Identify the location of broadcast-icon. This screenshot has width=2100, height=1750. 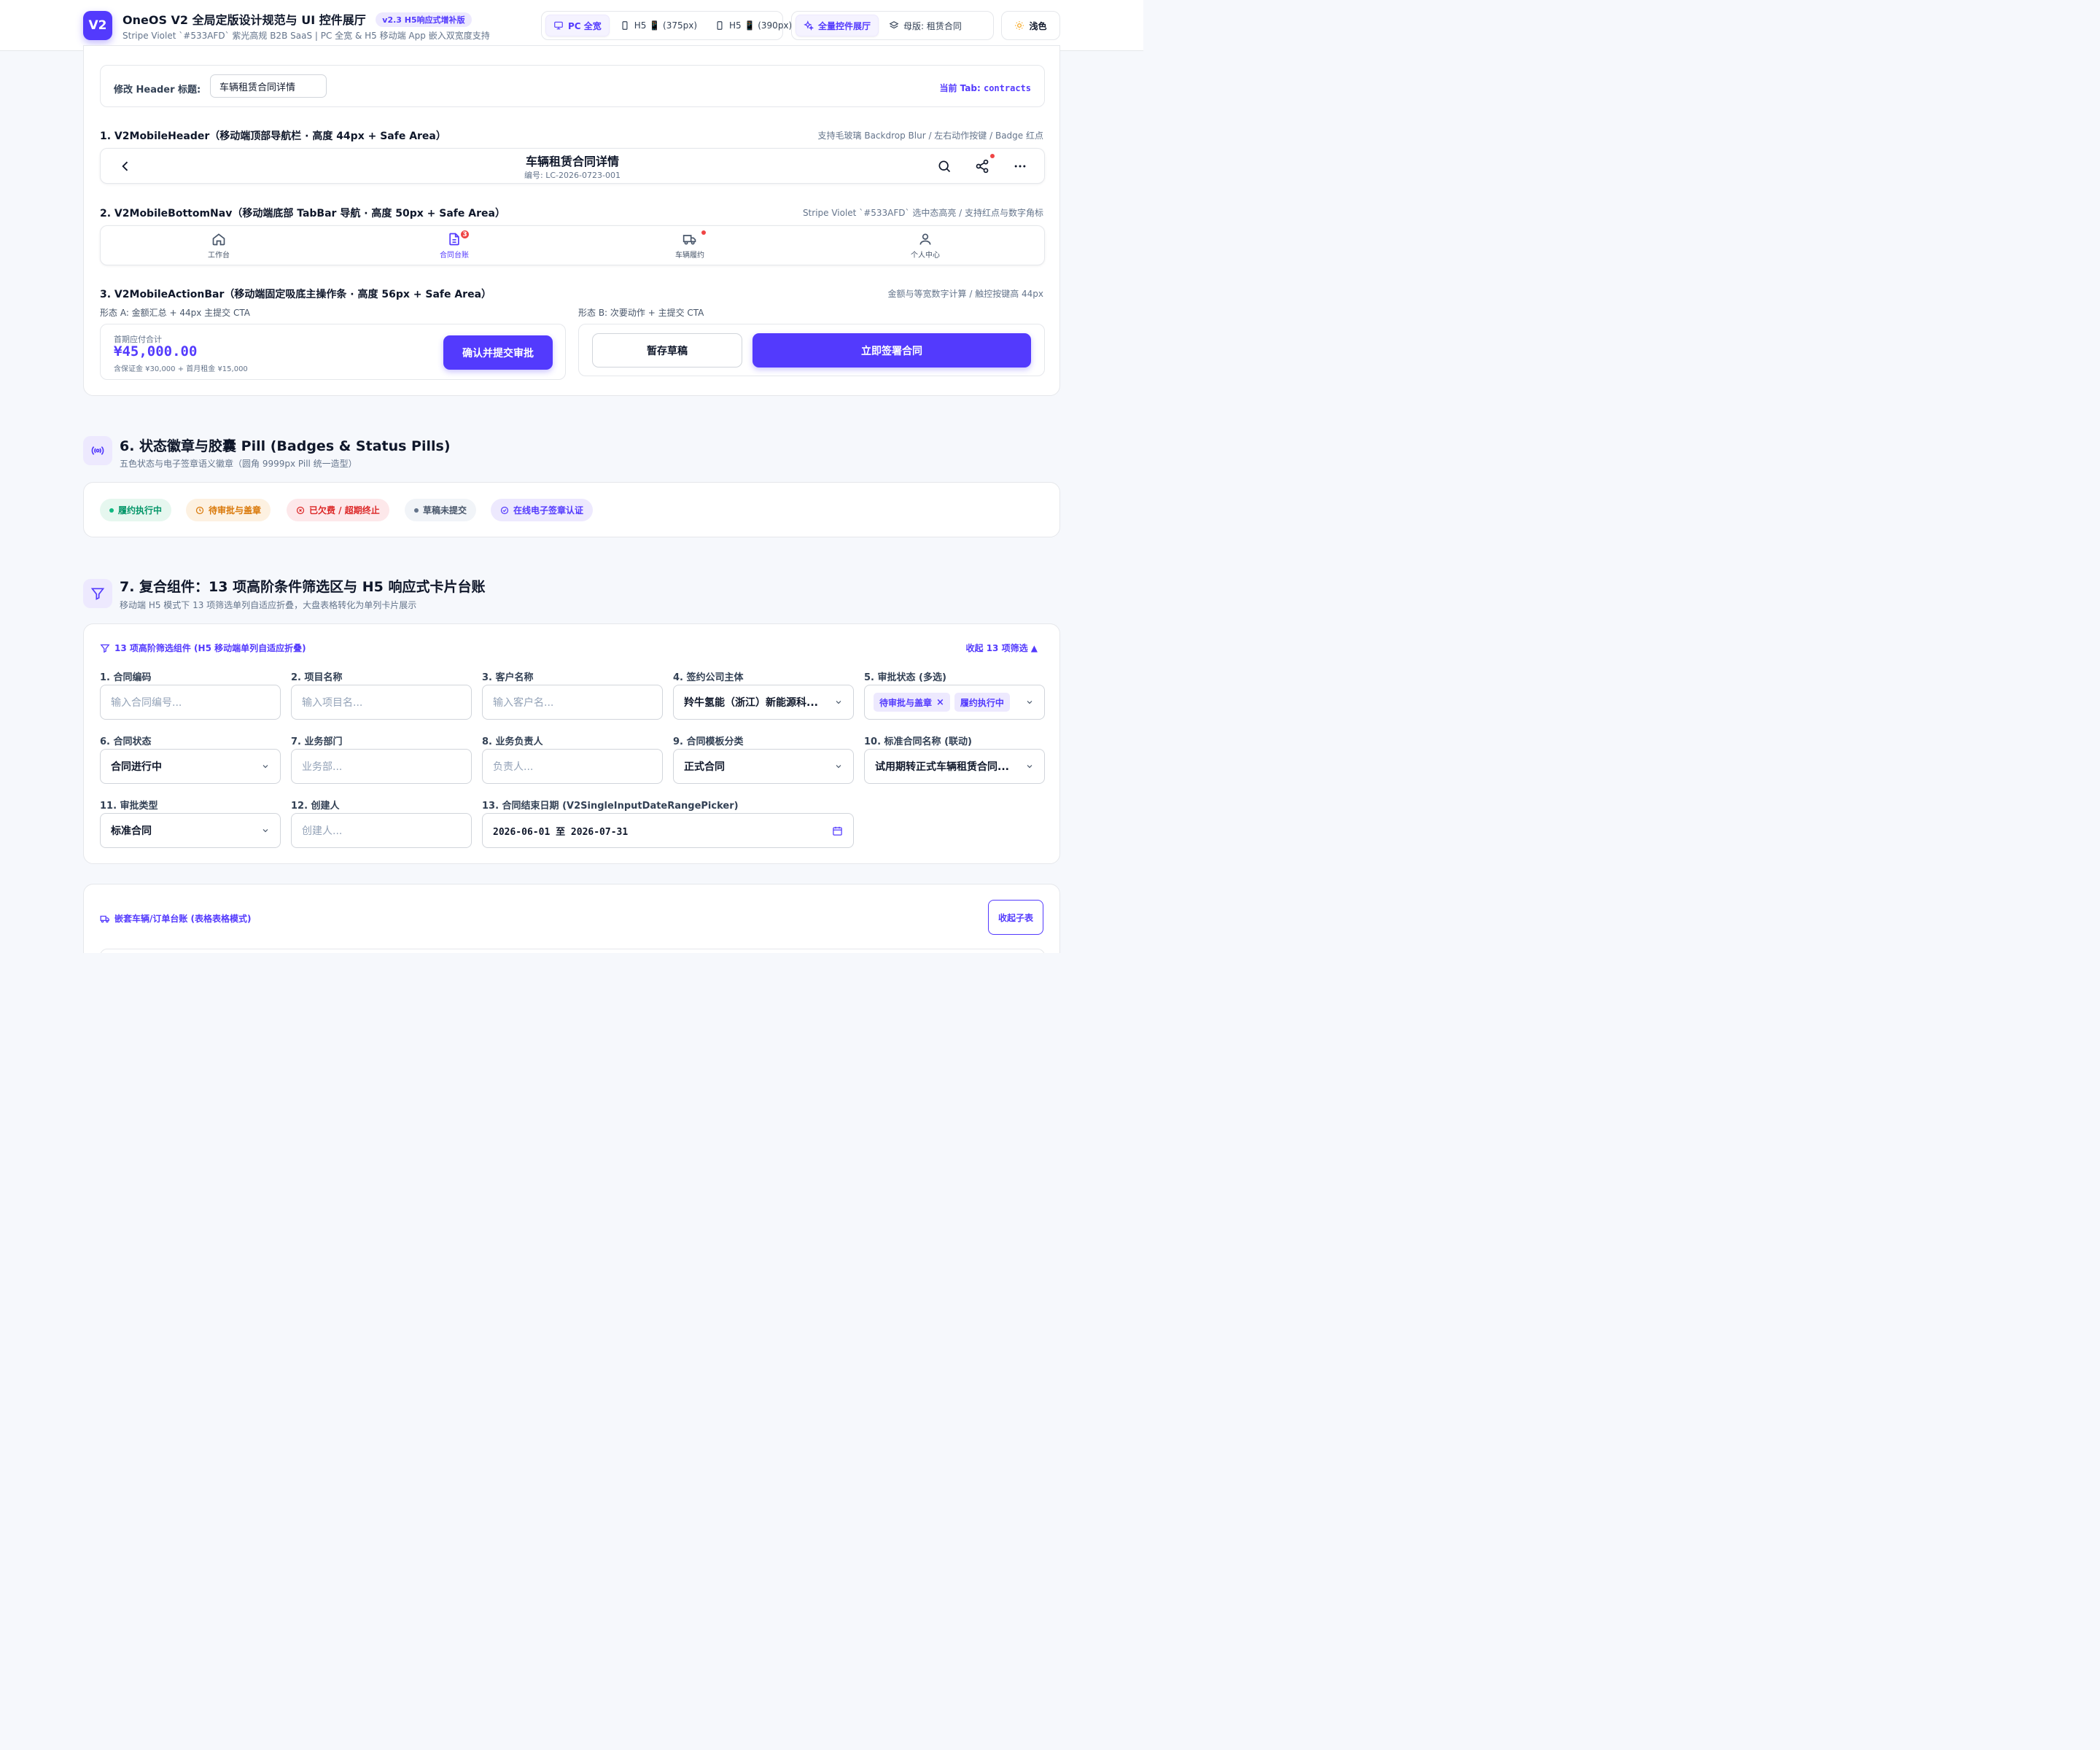
(97, 450).